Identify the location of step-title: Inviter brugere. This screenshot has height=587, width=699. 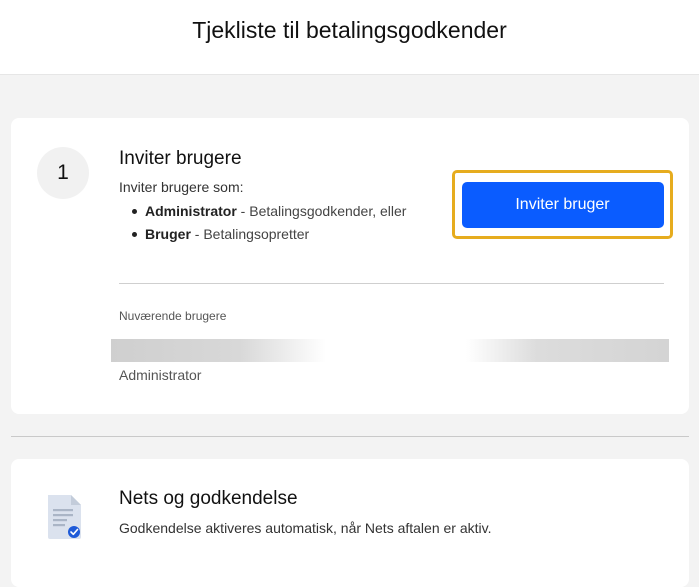
(180, 158).